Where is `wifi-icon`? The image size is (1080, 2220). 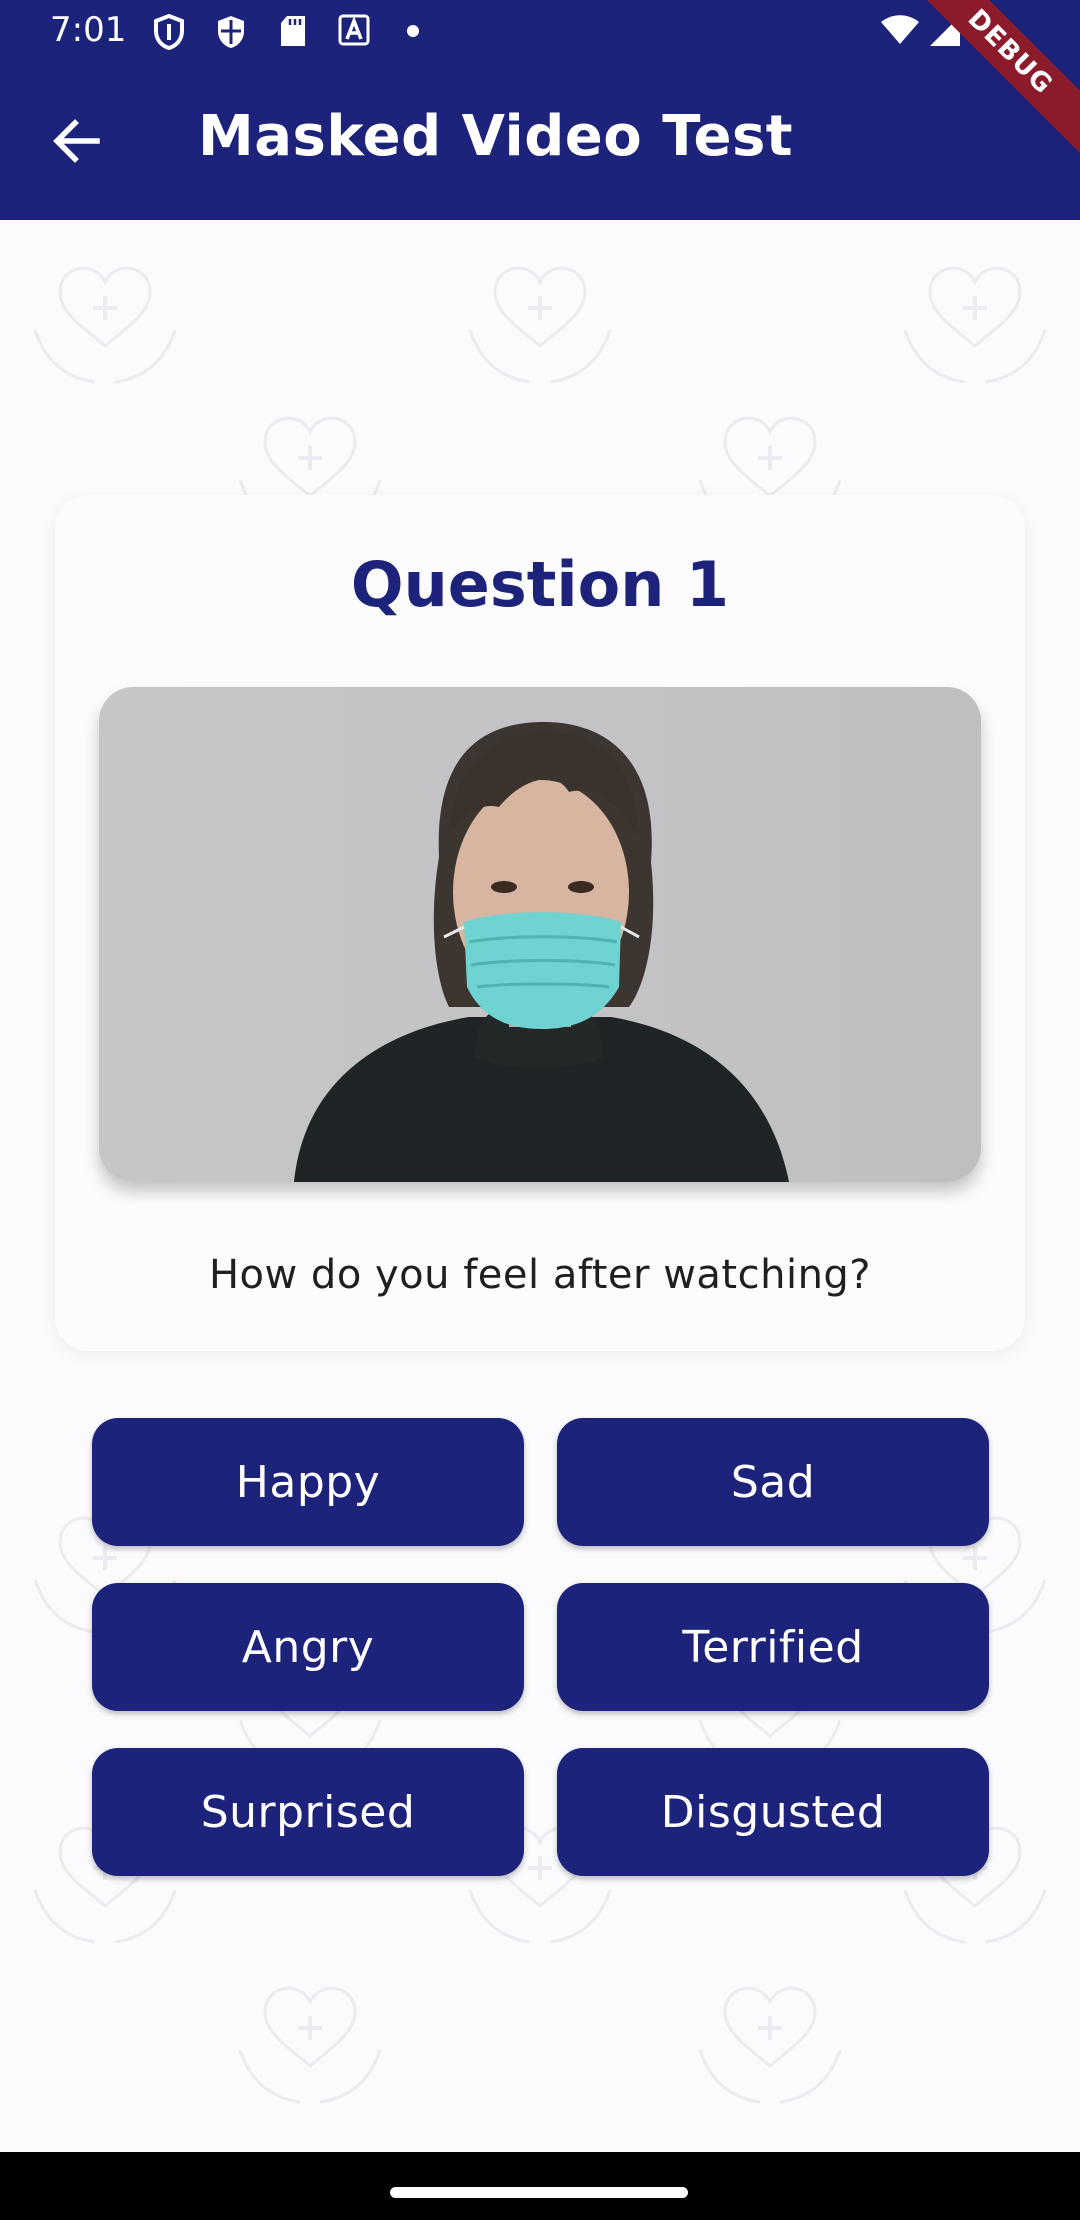 wifi-icon is located at coordinates (900, 29).